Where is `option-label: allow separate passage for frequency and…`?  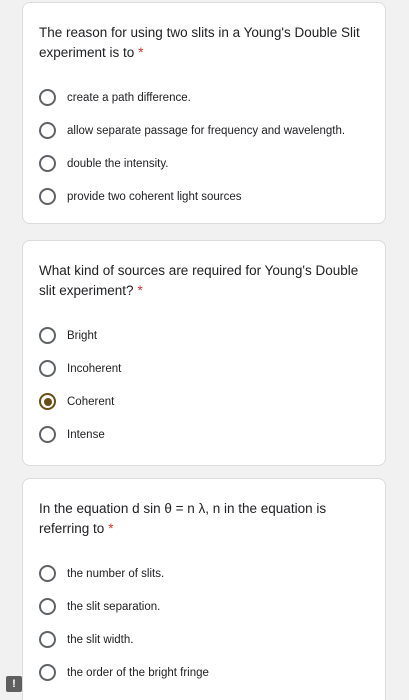
option-label: allow separate passage for frequency and… is located at coordinates (206, 130).